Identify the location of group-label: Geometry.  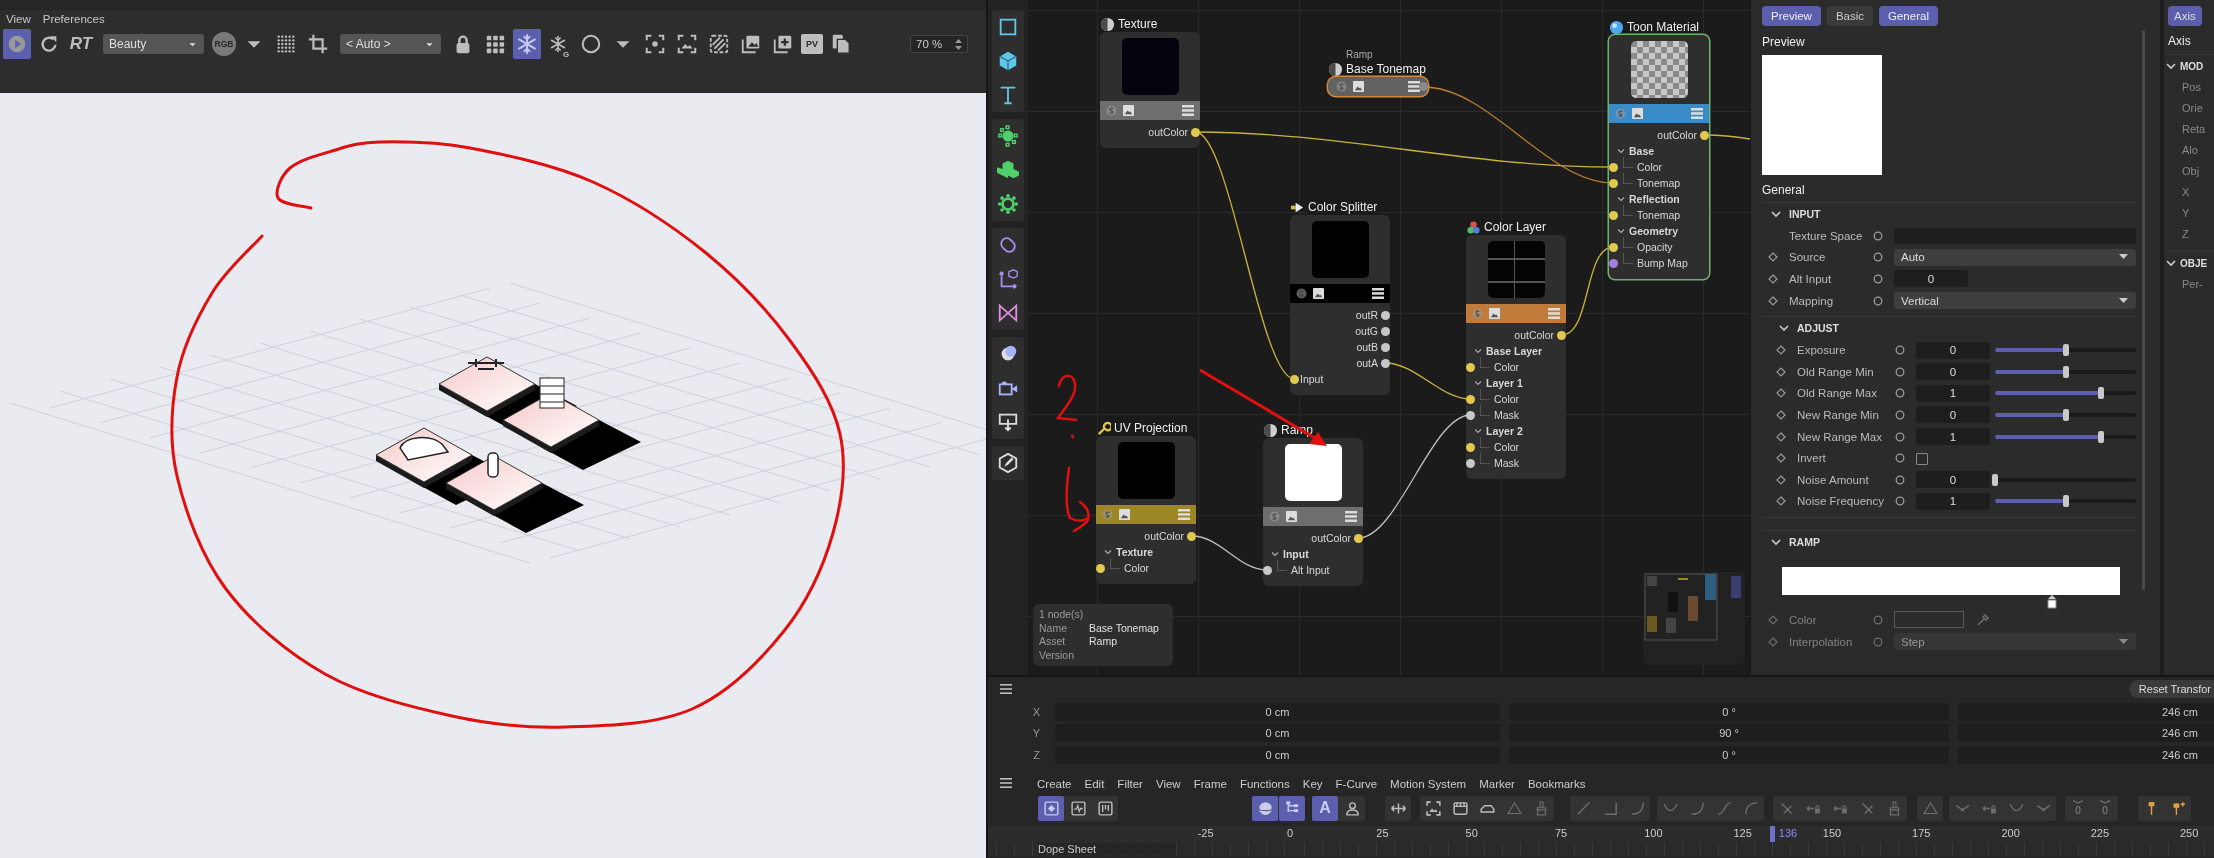
(1654, 231).